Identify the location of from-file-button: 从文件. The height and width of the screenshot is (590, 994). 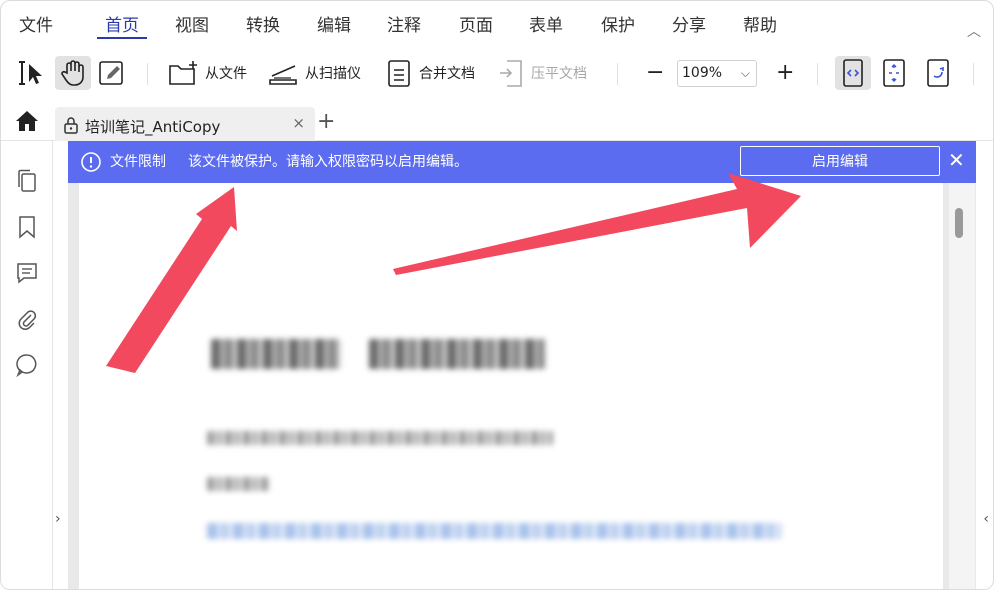
(207, 73).